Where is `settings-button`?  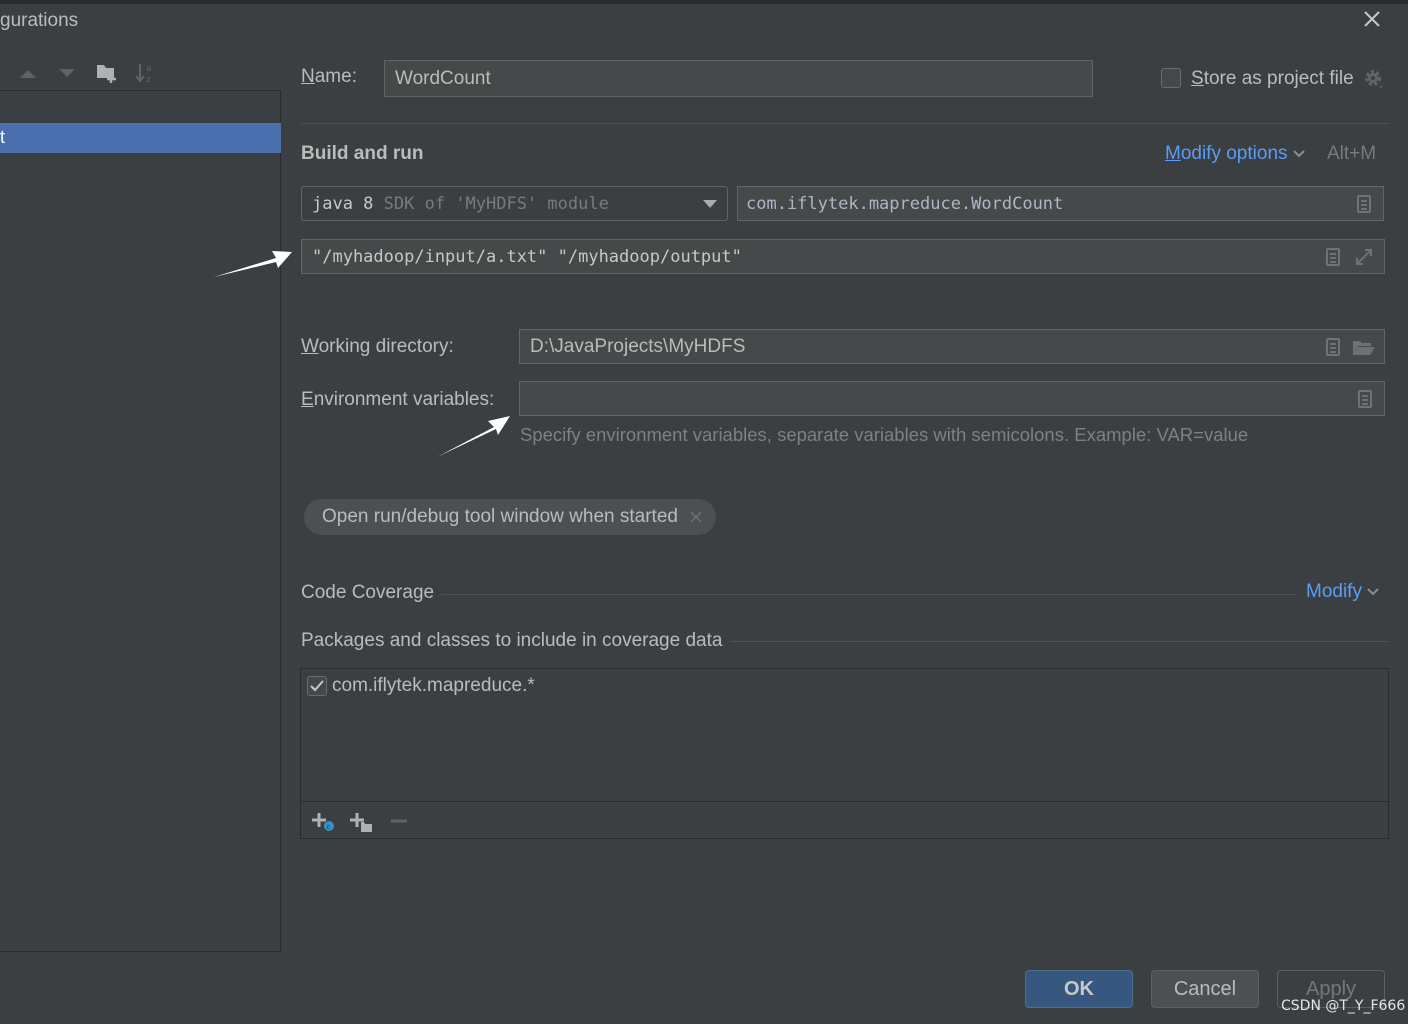 settings-button is located at coordinates (1374, 82).